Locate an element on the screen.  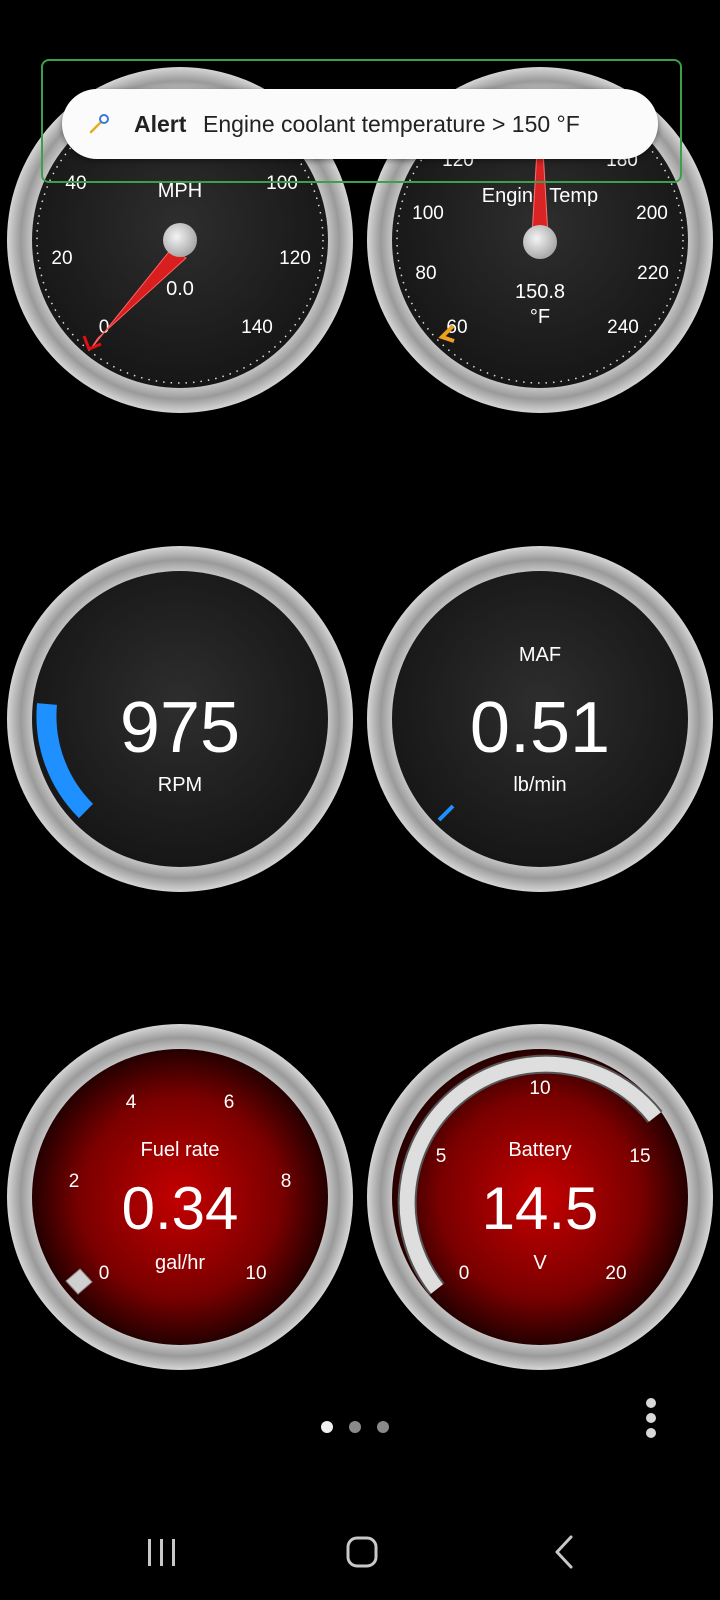
battery-tick-10: 10 is located at coordinates (539, 1088).